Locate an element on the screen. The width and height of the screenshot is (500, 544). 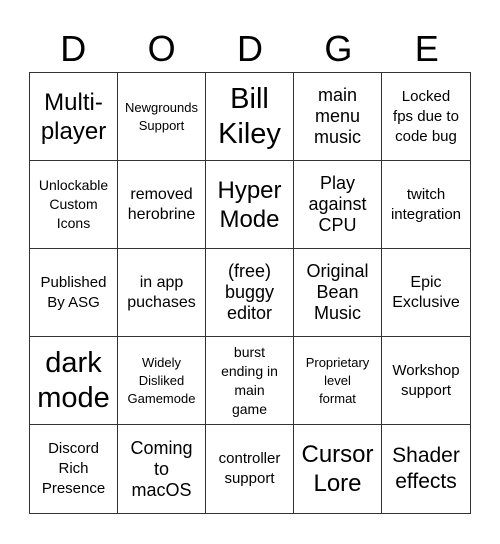
bingo-cell-r2c3: Hyper Mode is located at coordinates (250, 205).